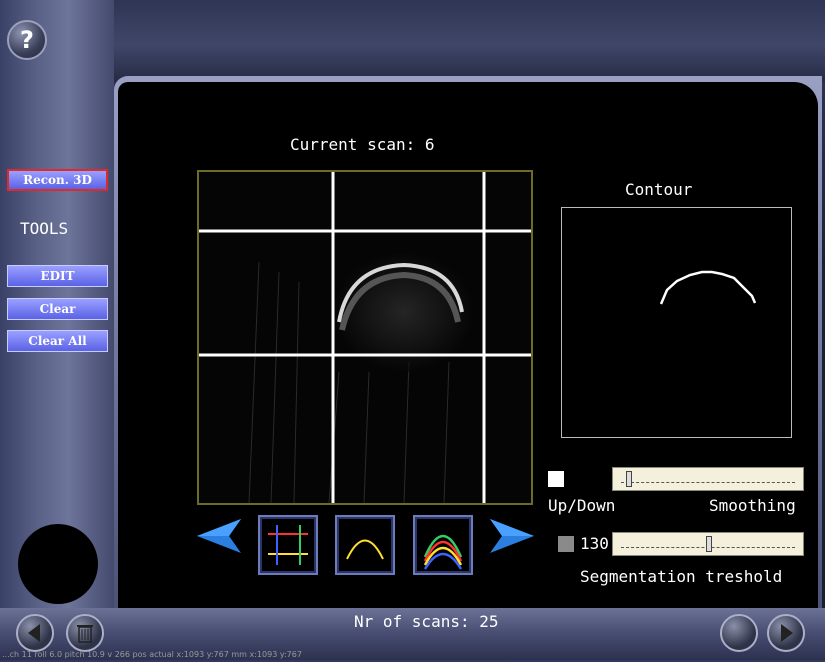  I want to click on multi-curve-icon, so click(443, 552).